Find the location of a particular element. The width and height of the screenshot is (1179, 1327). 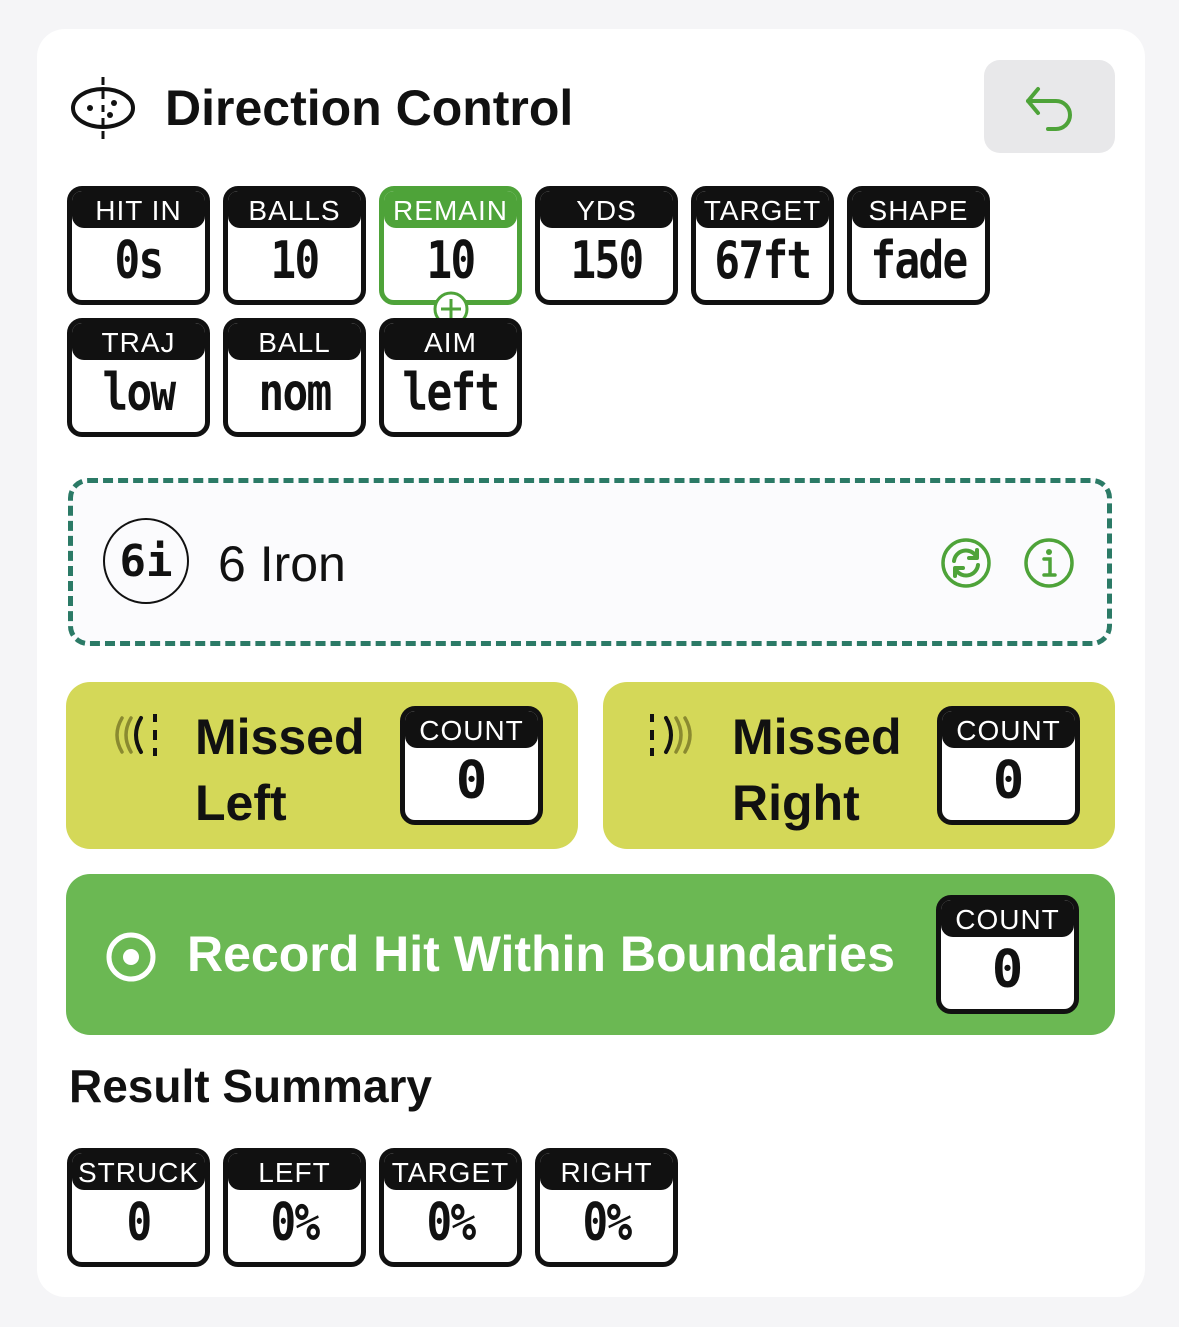

stat-shape: SHAPE fade is located at coordinates (918, 245).